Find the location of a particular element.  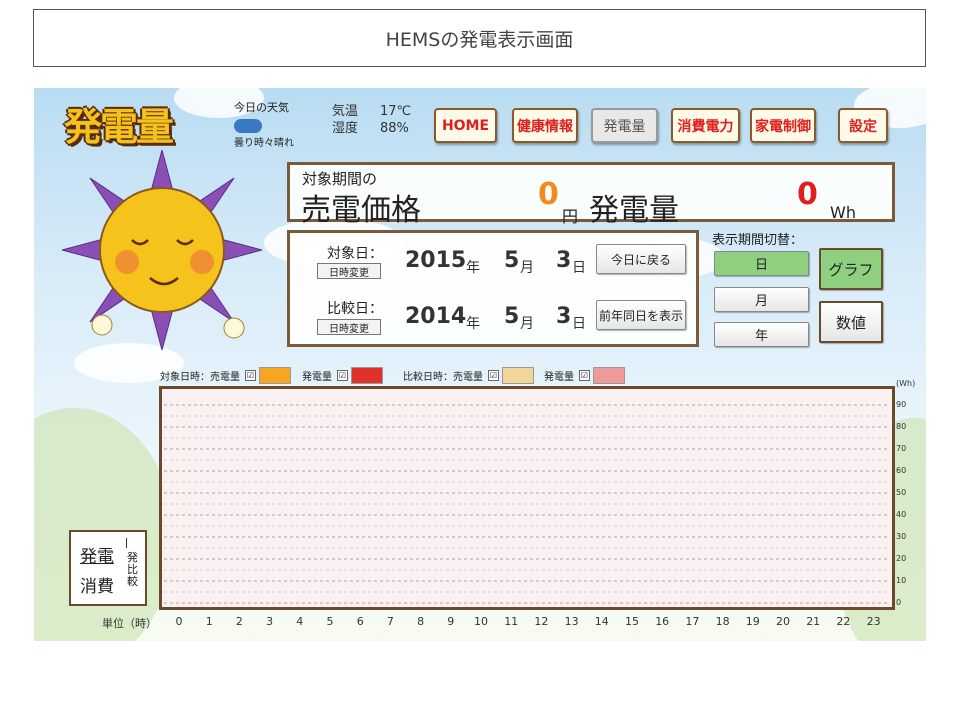

legend-target-gen: 発電量 ☑ is located at coordinates (342, 375).